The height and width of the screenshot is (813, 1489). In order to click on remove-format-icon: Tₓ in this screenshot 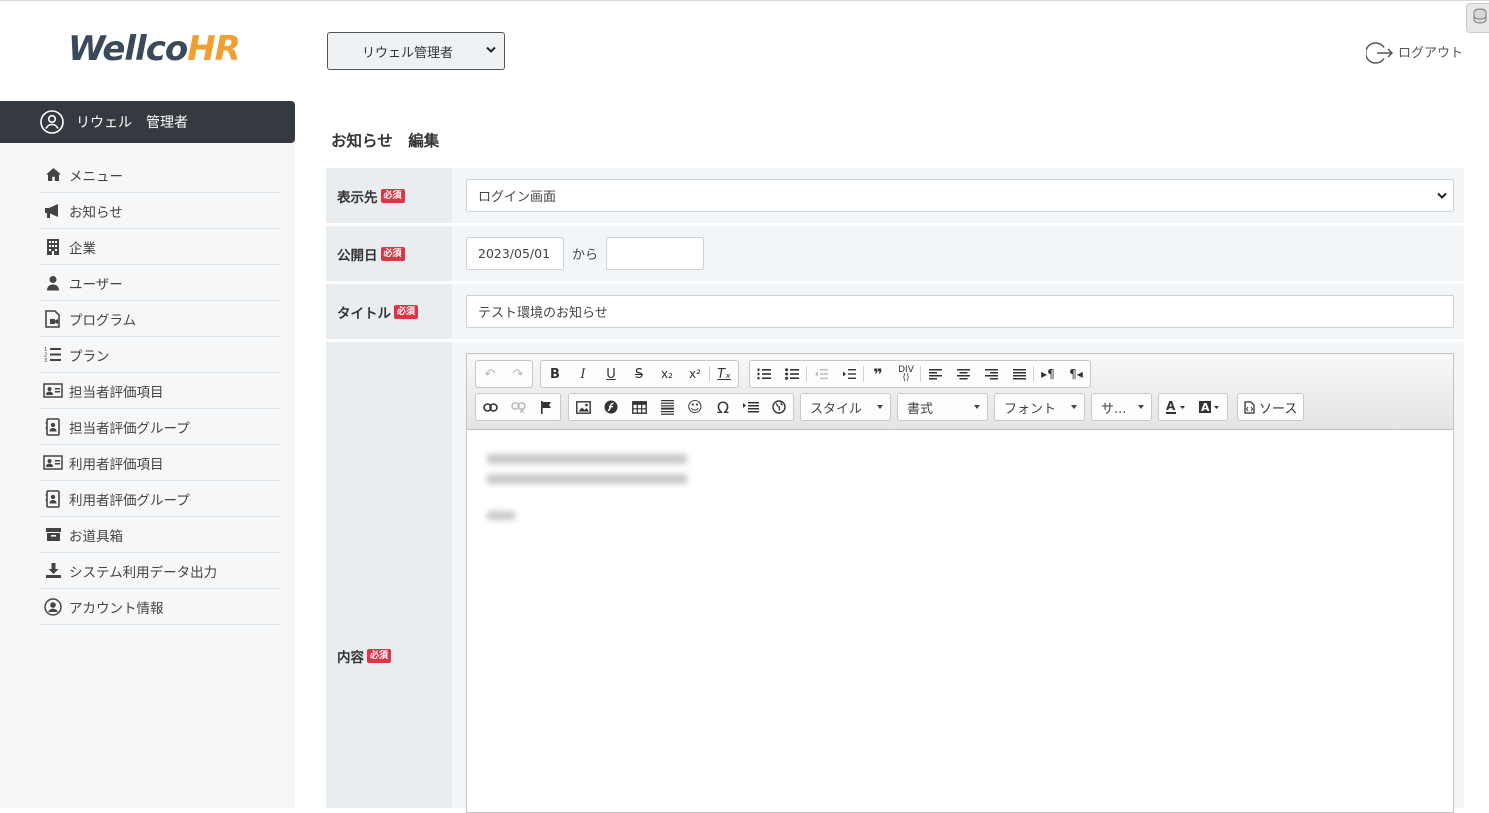, I will do `click(724, 374)`.